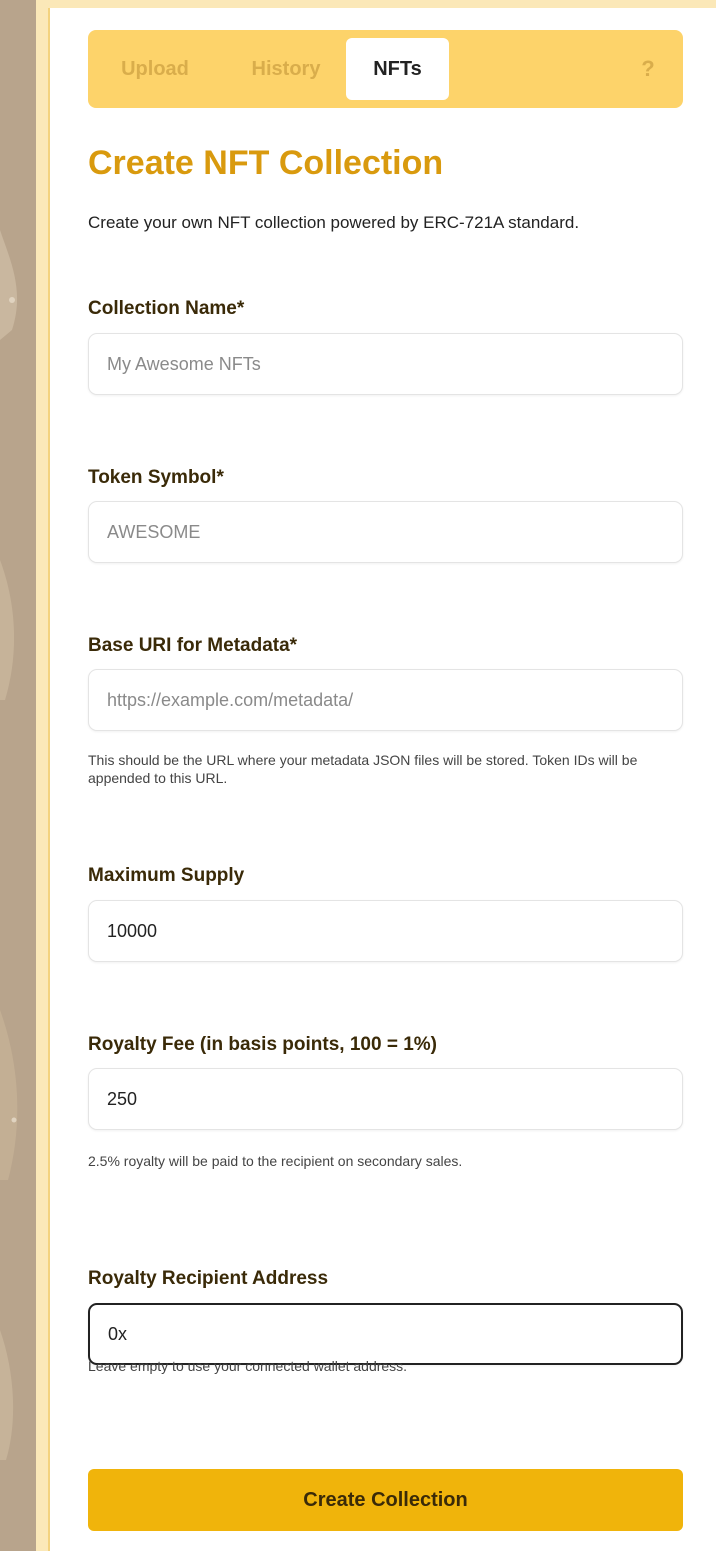  What do you see at coordinates (166, 308) in the screenshot?
I see `collection-name-label: Collection Name*` at bounding box center [166, 308].